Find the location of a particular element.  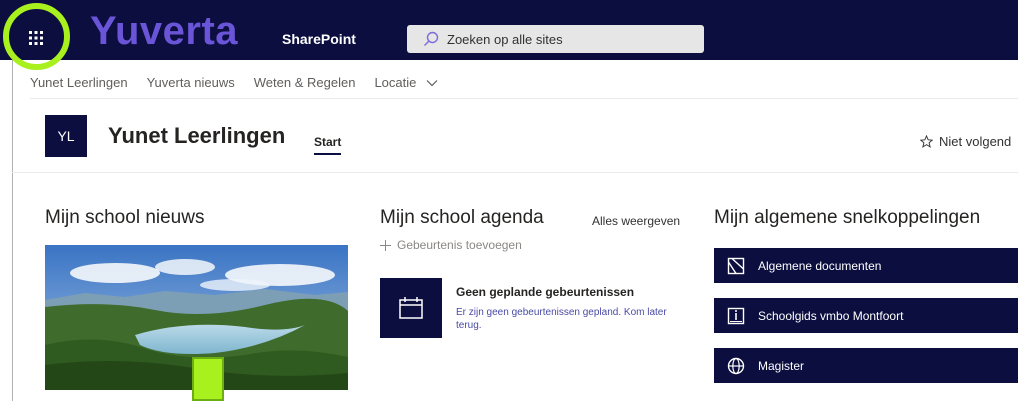

follow-label: Niet volgend is located at coordinates (975, 141).